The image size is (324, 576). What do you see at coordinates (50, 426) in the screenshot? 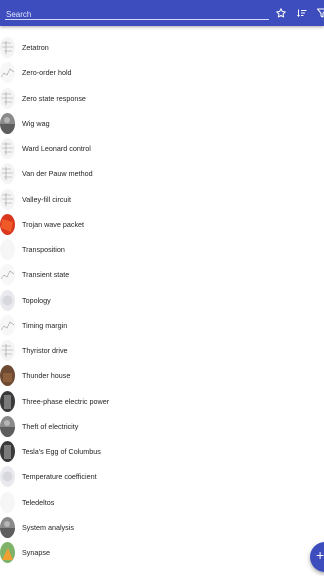
I see `list-item-label: Theft of electricity` at bounding box center [50, 426].